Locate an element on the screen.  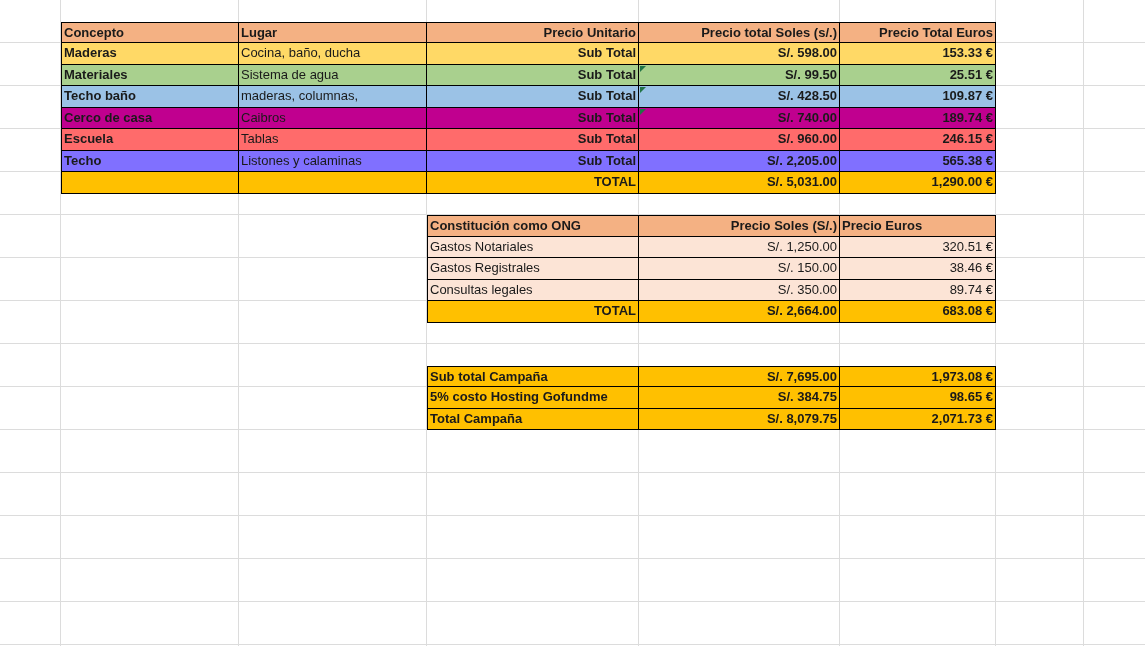
table-cell: Maderas is located at coordinates (150, 54).